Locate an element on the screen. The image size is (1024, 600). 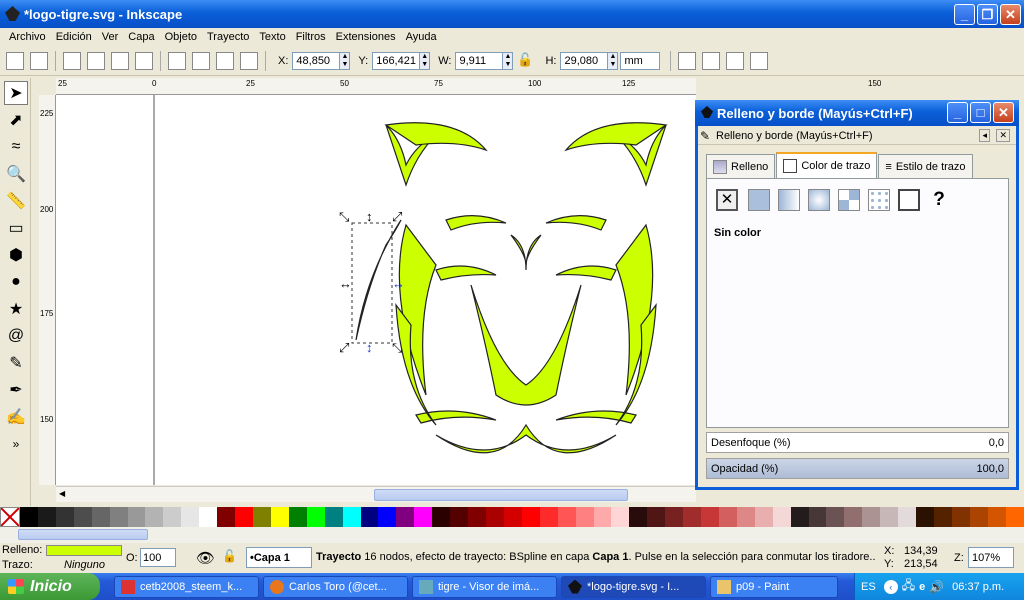
tweak-tool-icon: ≈ is located at coordinates (16, 147).